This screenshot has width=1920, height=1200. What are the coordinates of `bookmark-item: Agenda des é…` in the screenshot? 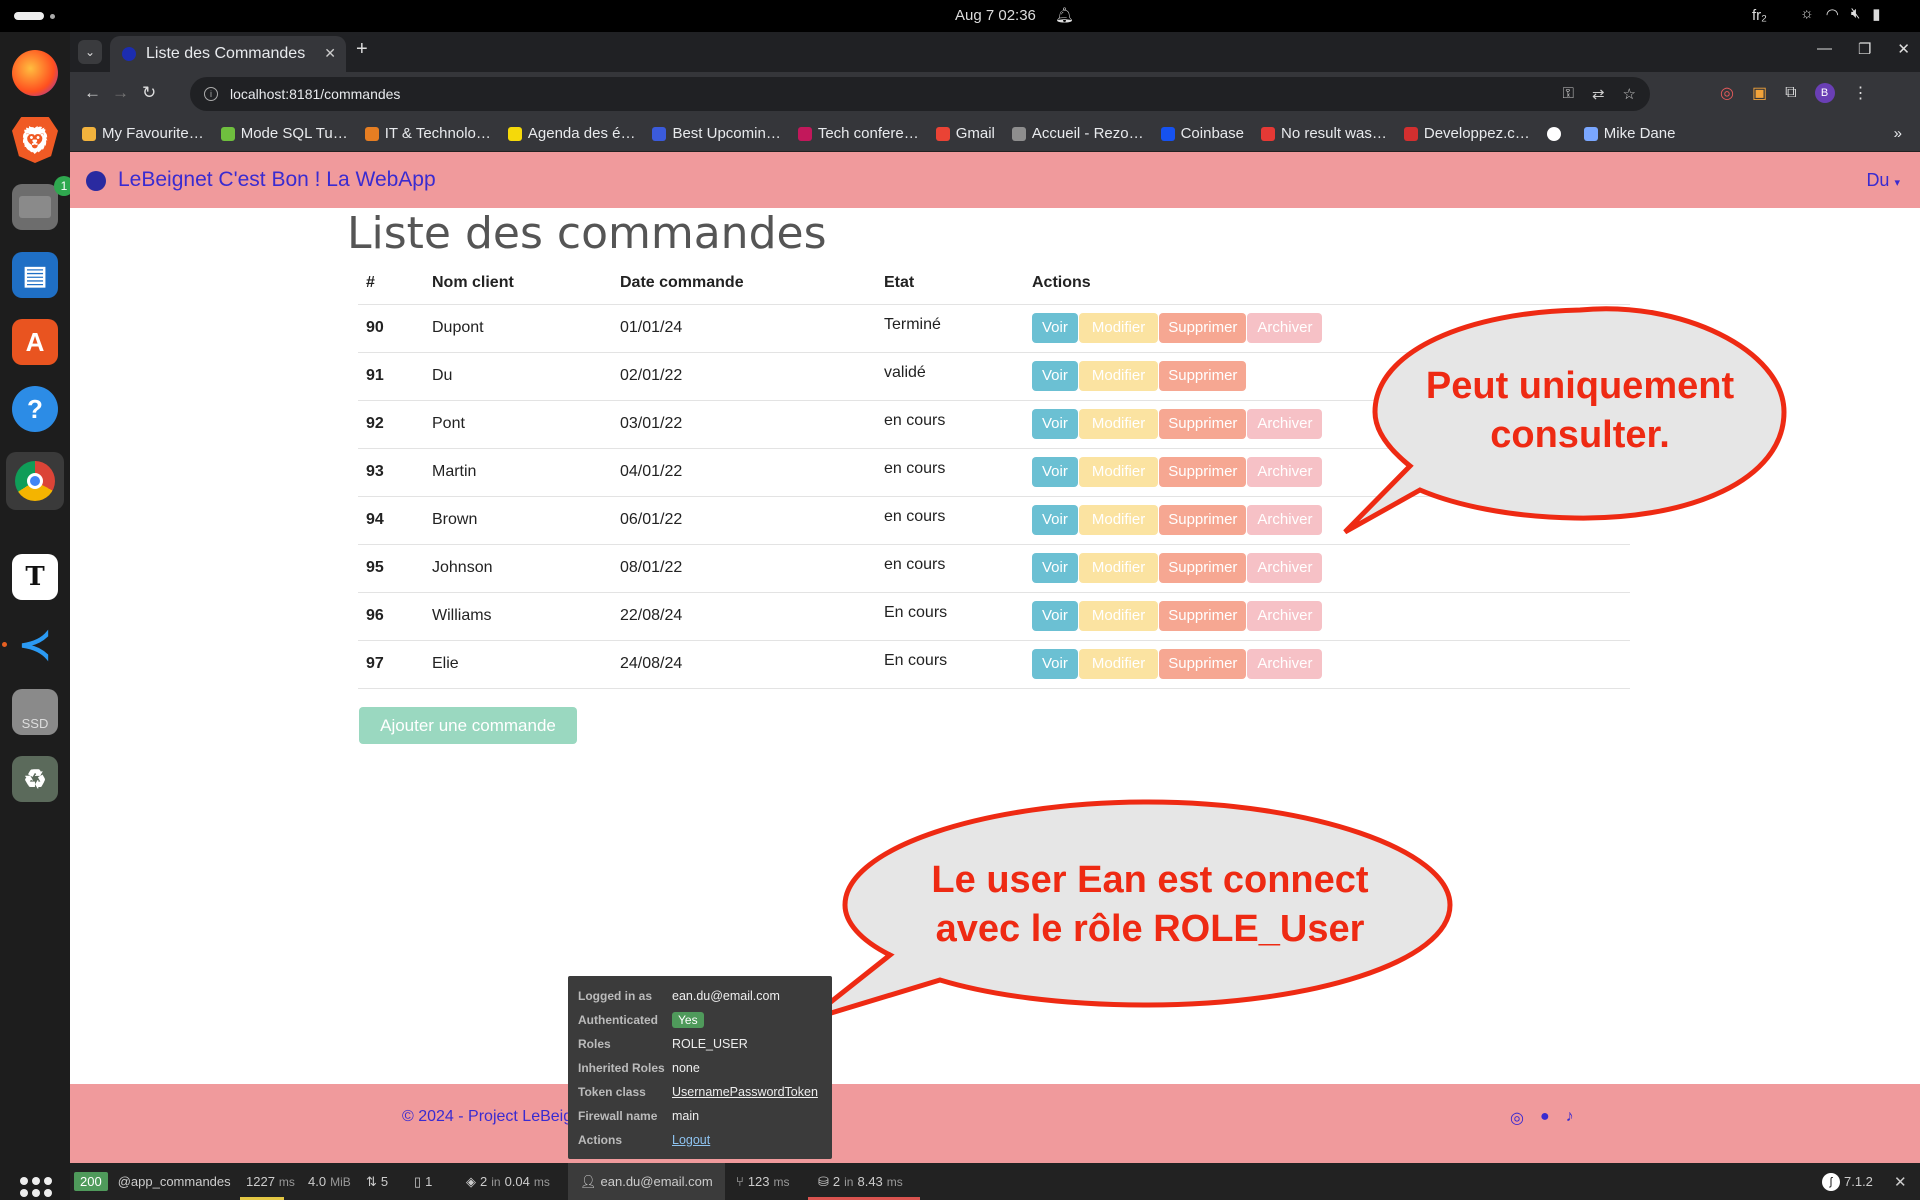 It's located at (571, 133).